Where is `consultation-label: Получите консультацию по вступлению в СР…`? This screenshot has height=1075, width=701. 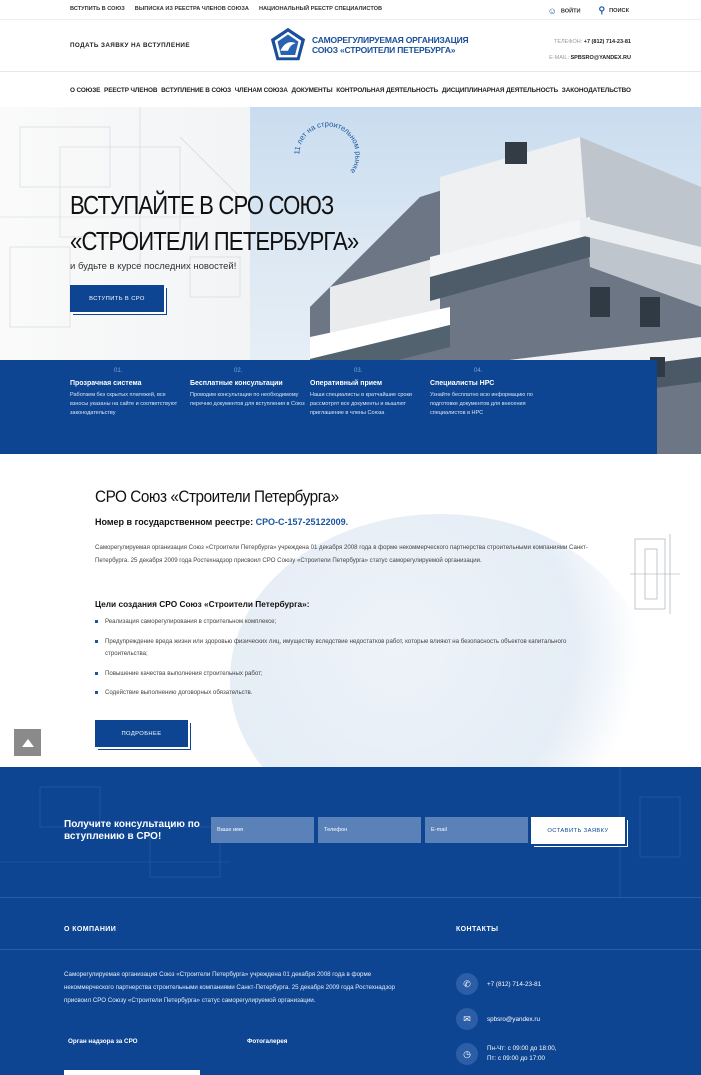 consultation-label: Получите консультацию по вступлению в СР… is located at coordinates (132, 830).